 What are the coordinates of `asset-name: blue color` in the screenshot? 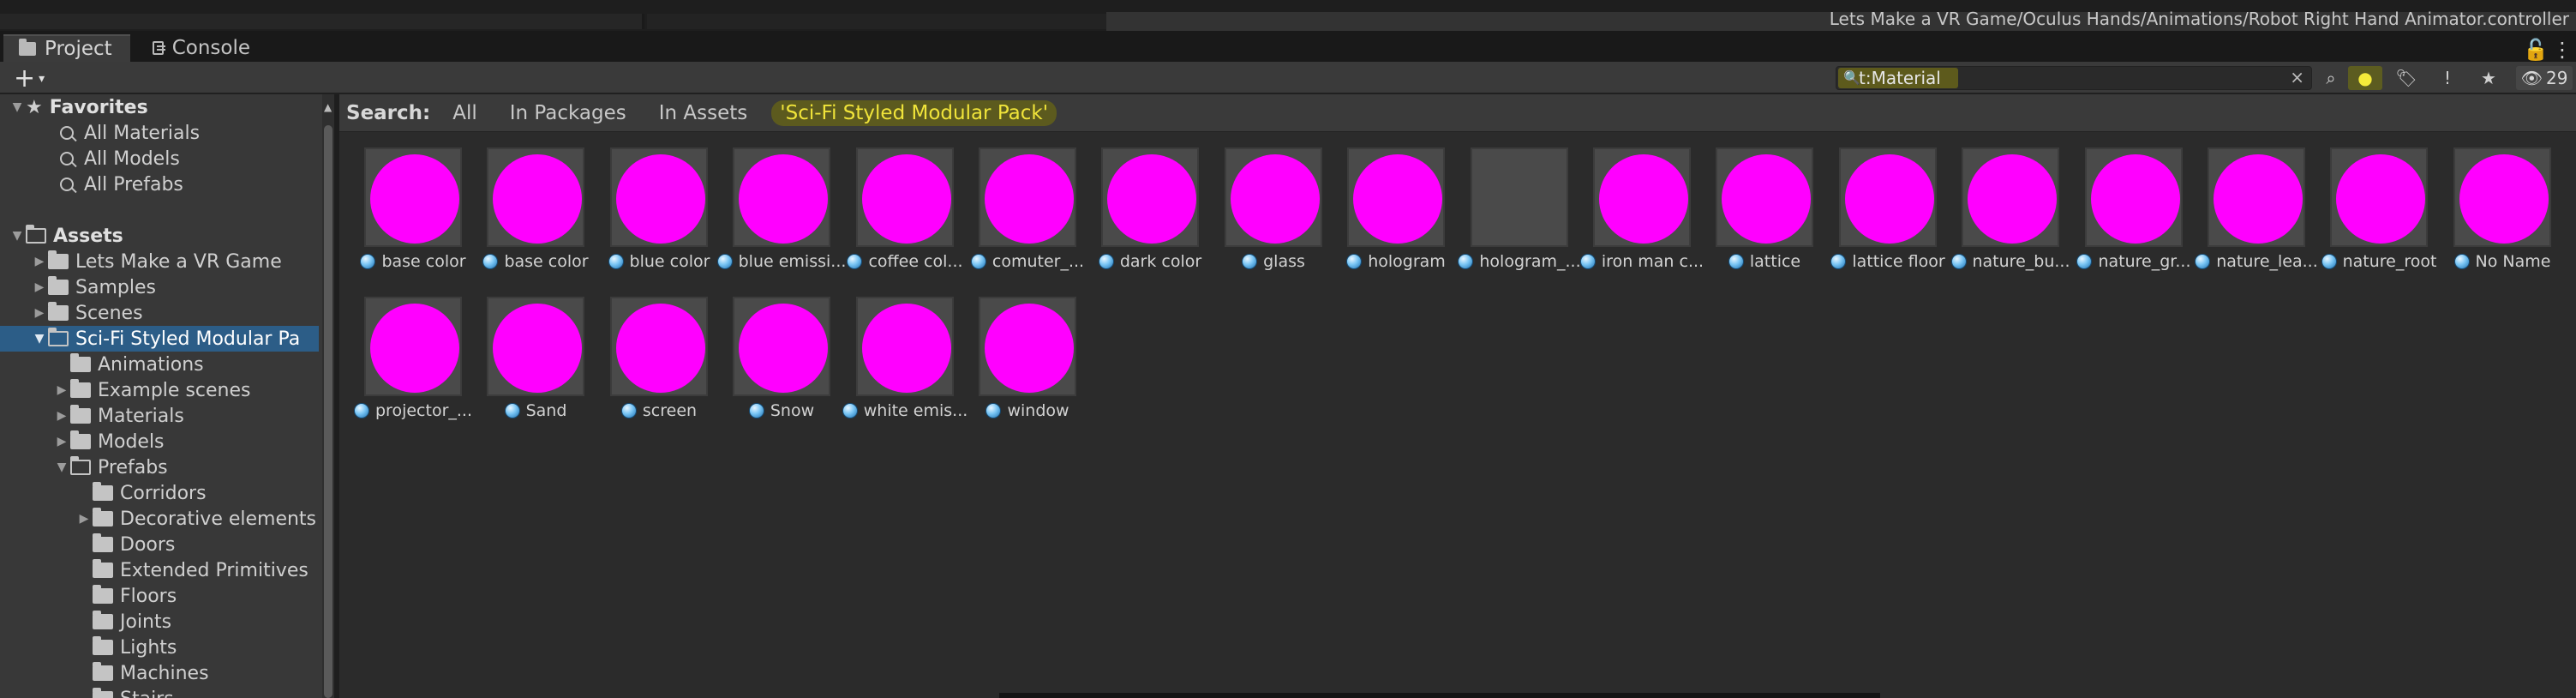 It's located at (669, 261).